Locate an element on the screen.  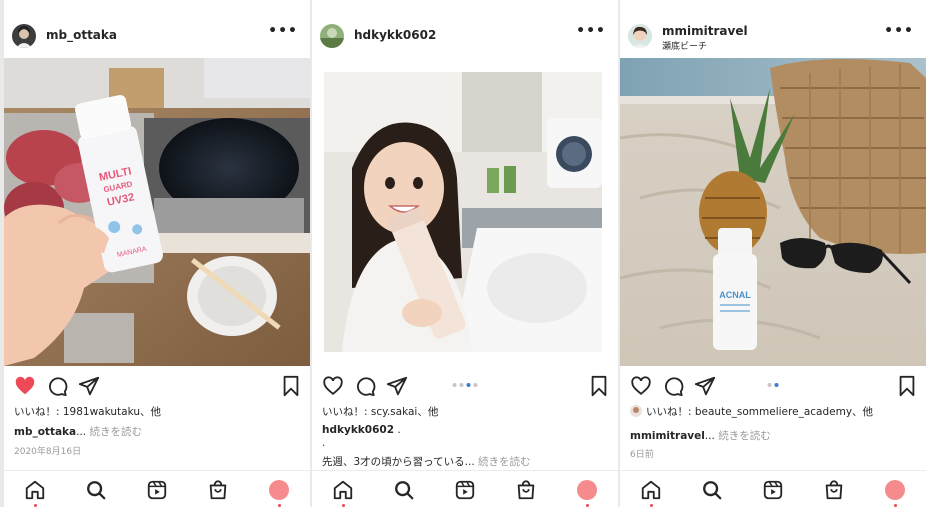
caption: hdkykk0602 . is located at coordinates (361, 430).